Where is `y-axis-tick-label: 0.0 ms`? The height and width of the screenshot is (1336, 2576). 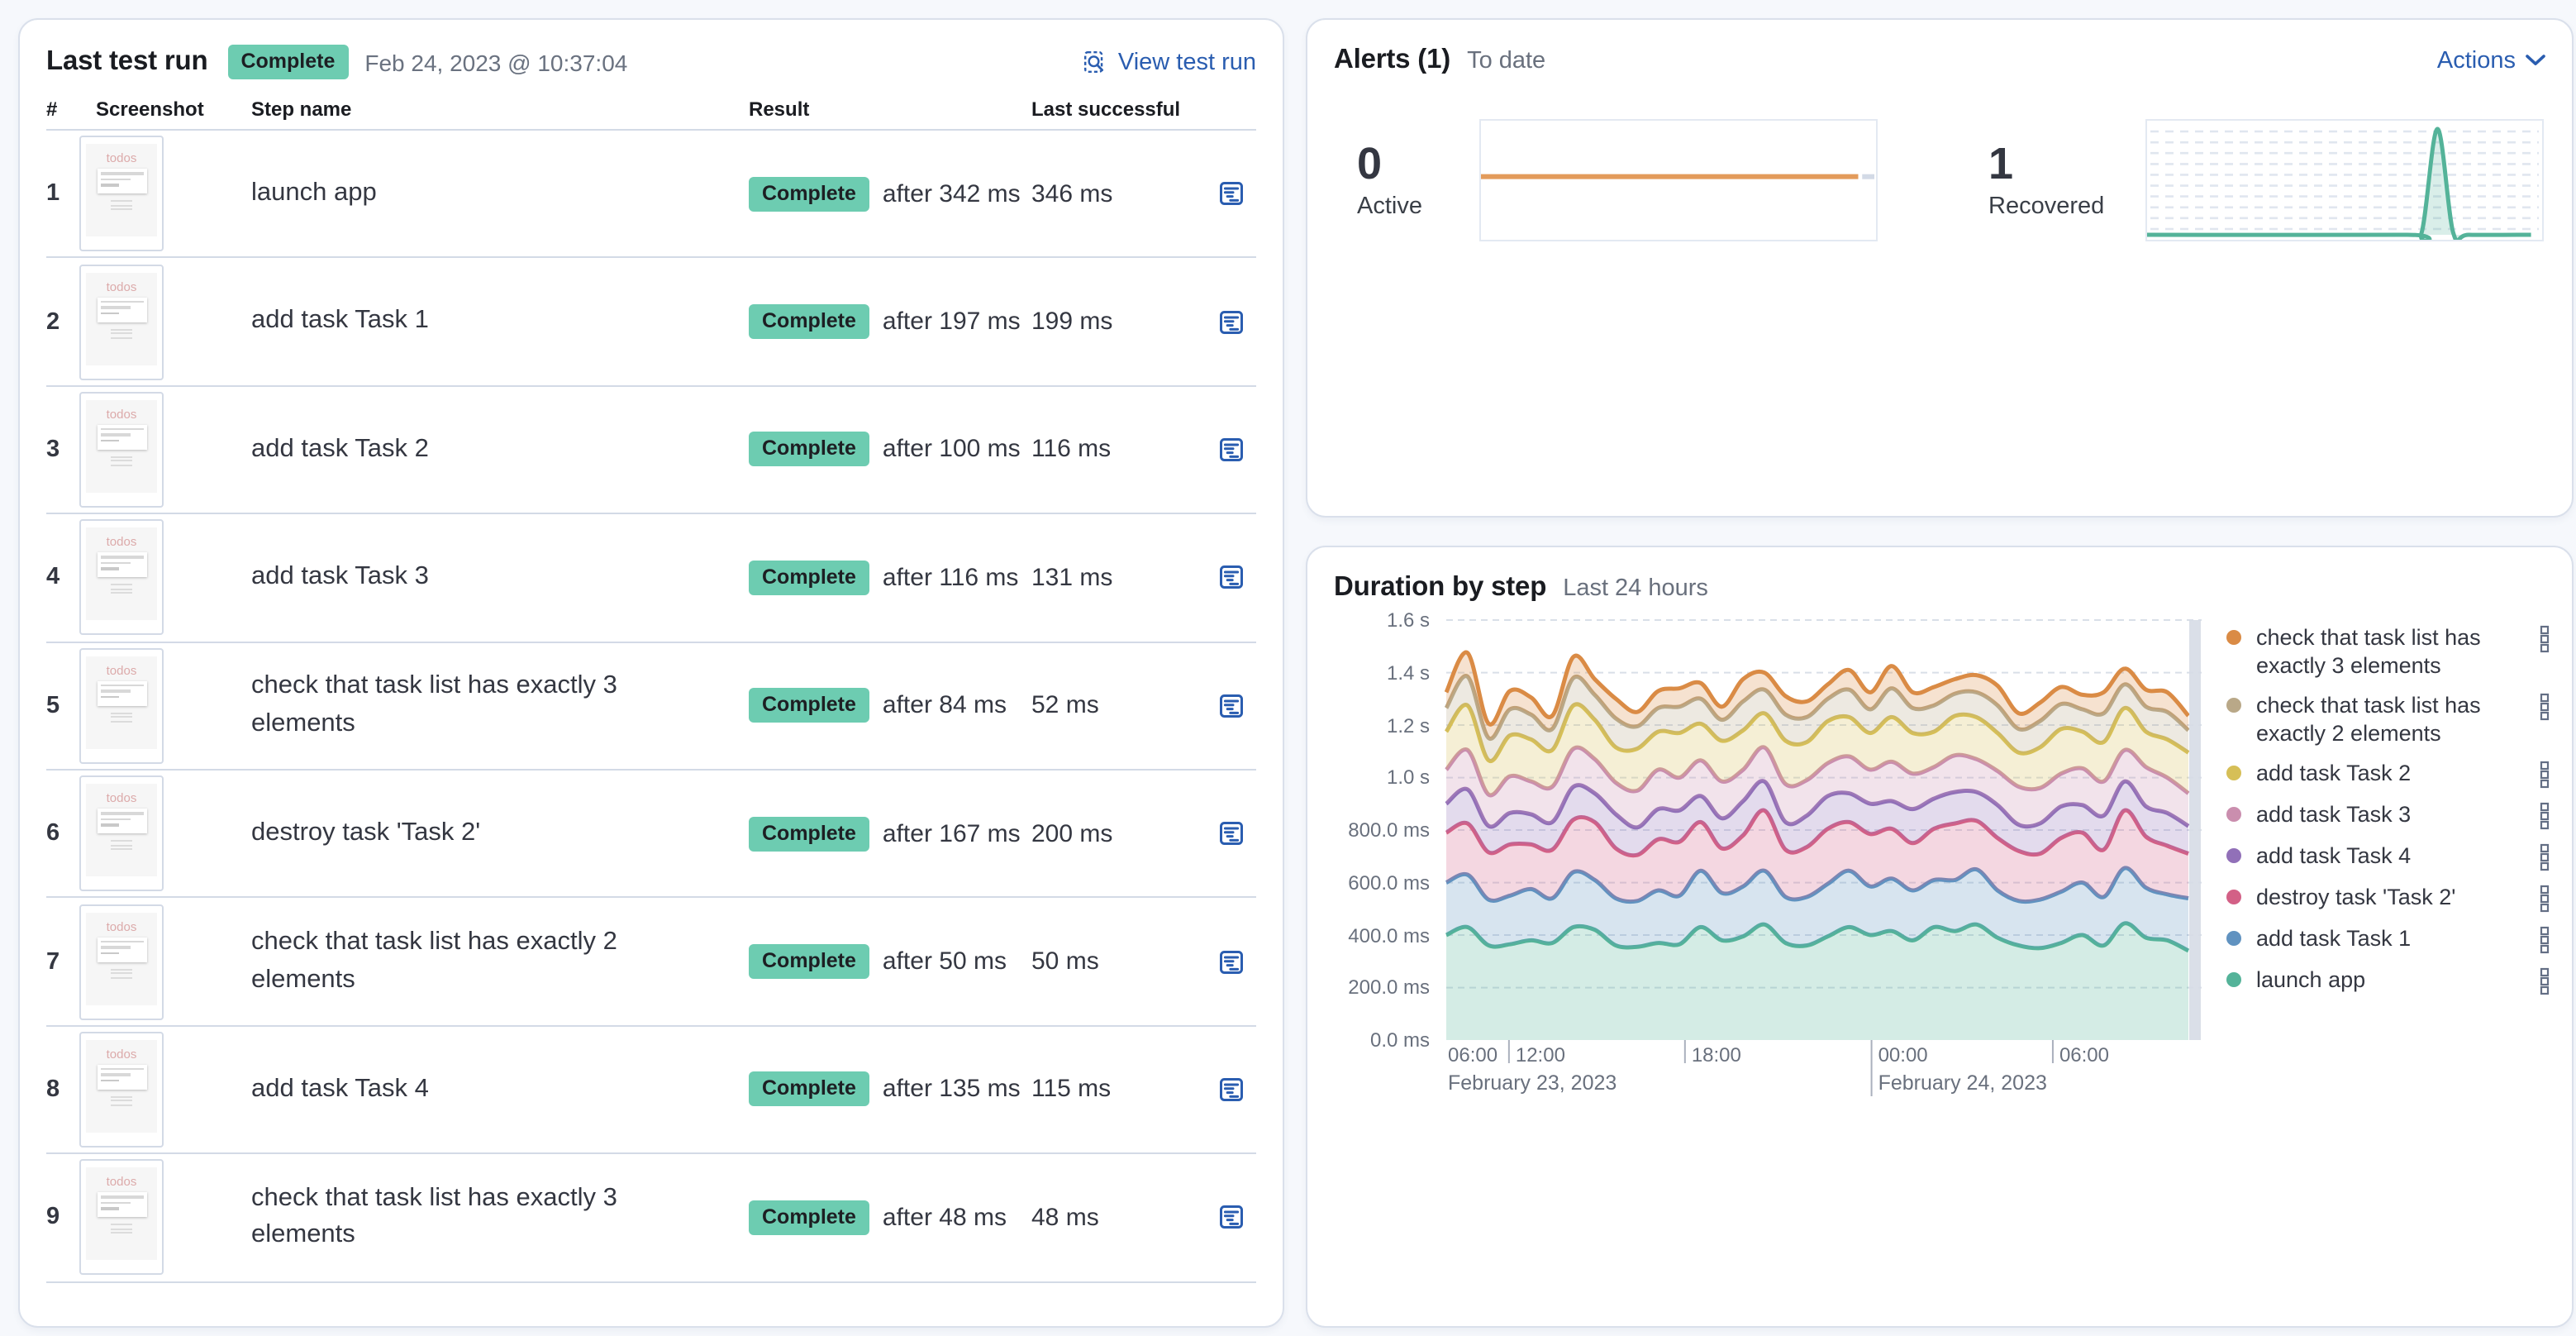
y-axis-tick-label: 0.0 ms is located at coordinates (1400, 1040).